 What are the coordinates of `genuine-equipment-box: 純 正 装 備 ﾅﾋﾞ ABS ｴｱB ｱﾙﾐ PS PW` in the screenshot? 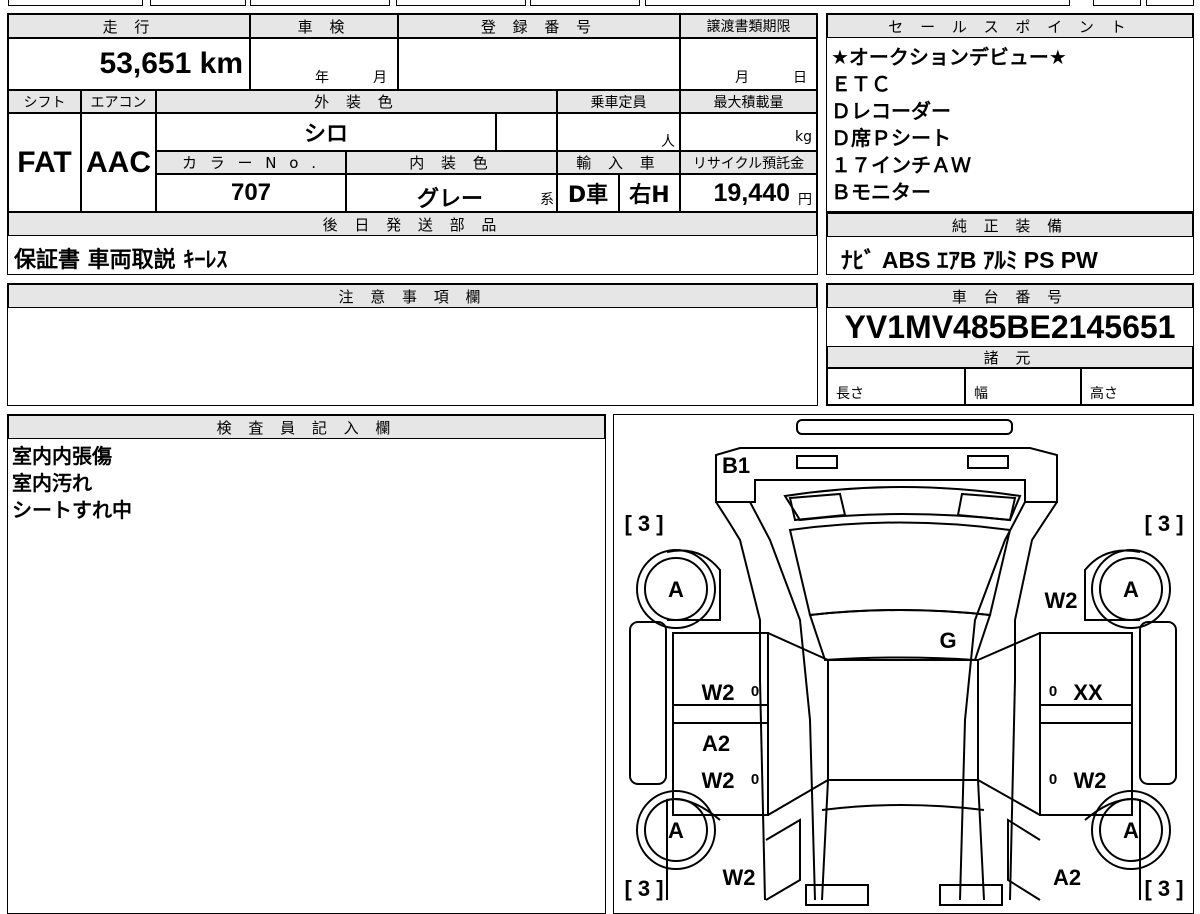 It's located at (1010, 243).